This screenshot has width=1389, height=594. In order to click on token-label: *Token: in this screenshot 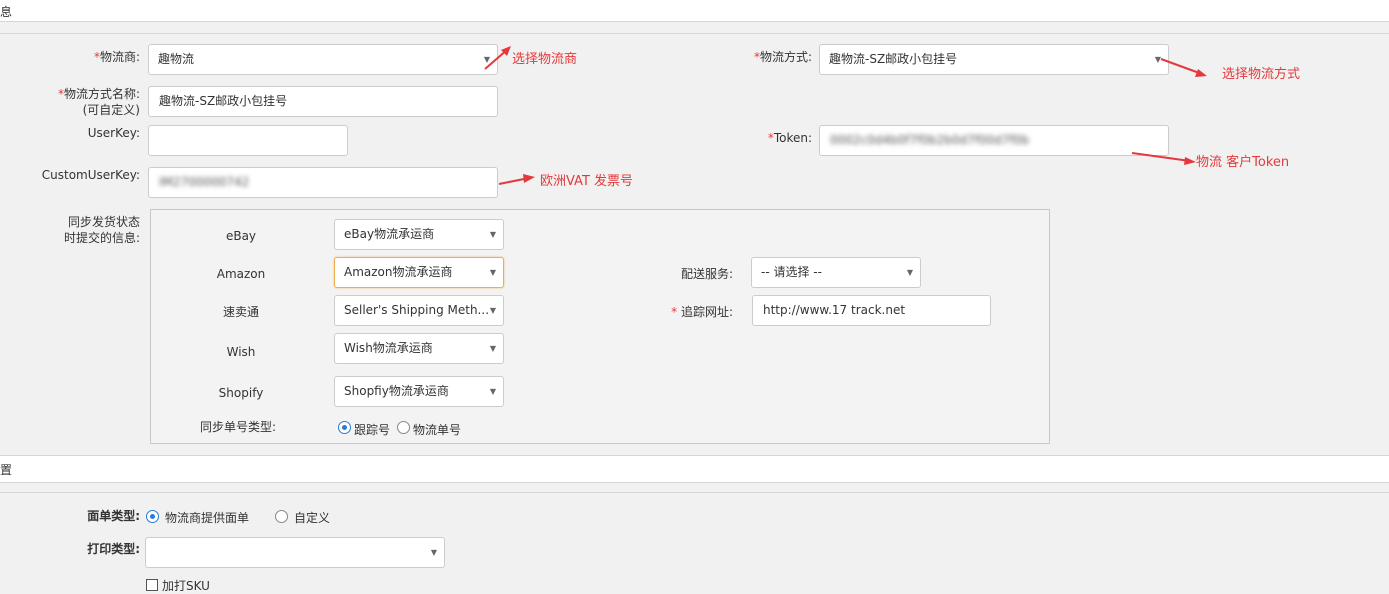, I will do `click(789, 138)`.